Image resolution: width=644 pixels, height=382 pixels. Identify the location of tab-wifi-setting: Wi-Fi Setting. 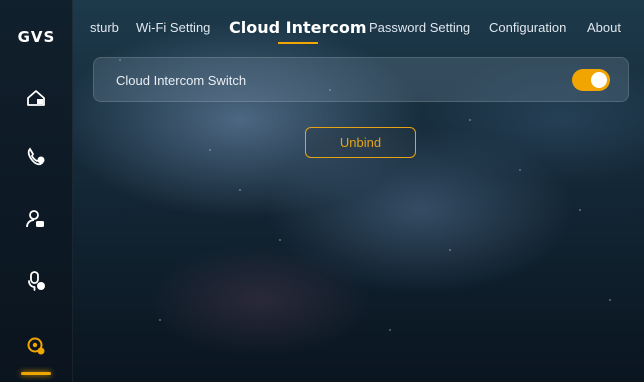
(173, 28).